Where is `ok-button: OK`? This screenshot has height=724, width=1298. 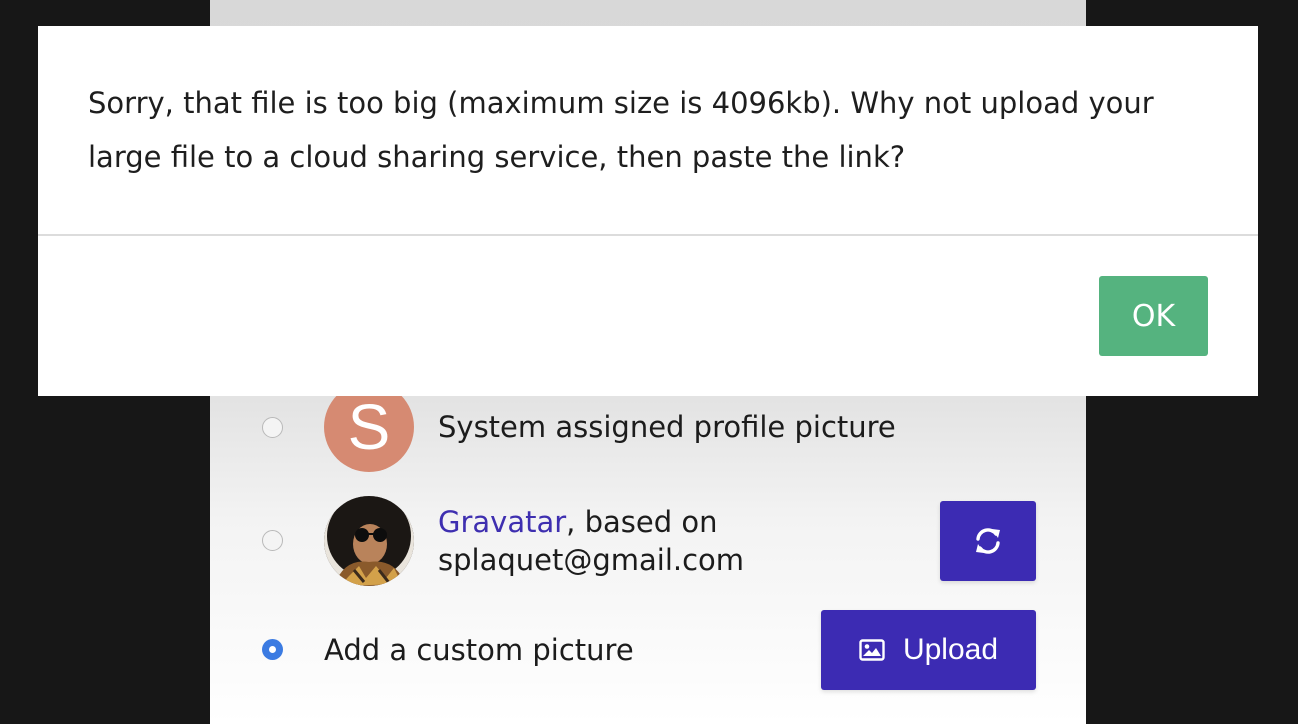 ok-button: OK is located at coordinates (1153, 316).